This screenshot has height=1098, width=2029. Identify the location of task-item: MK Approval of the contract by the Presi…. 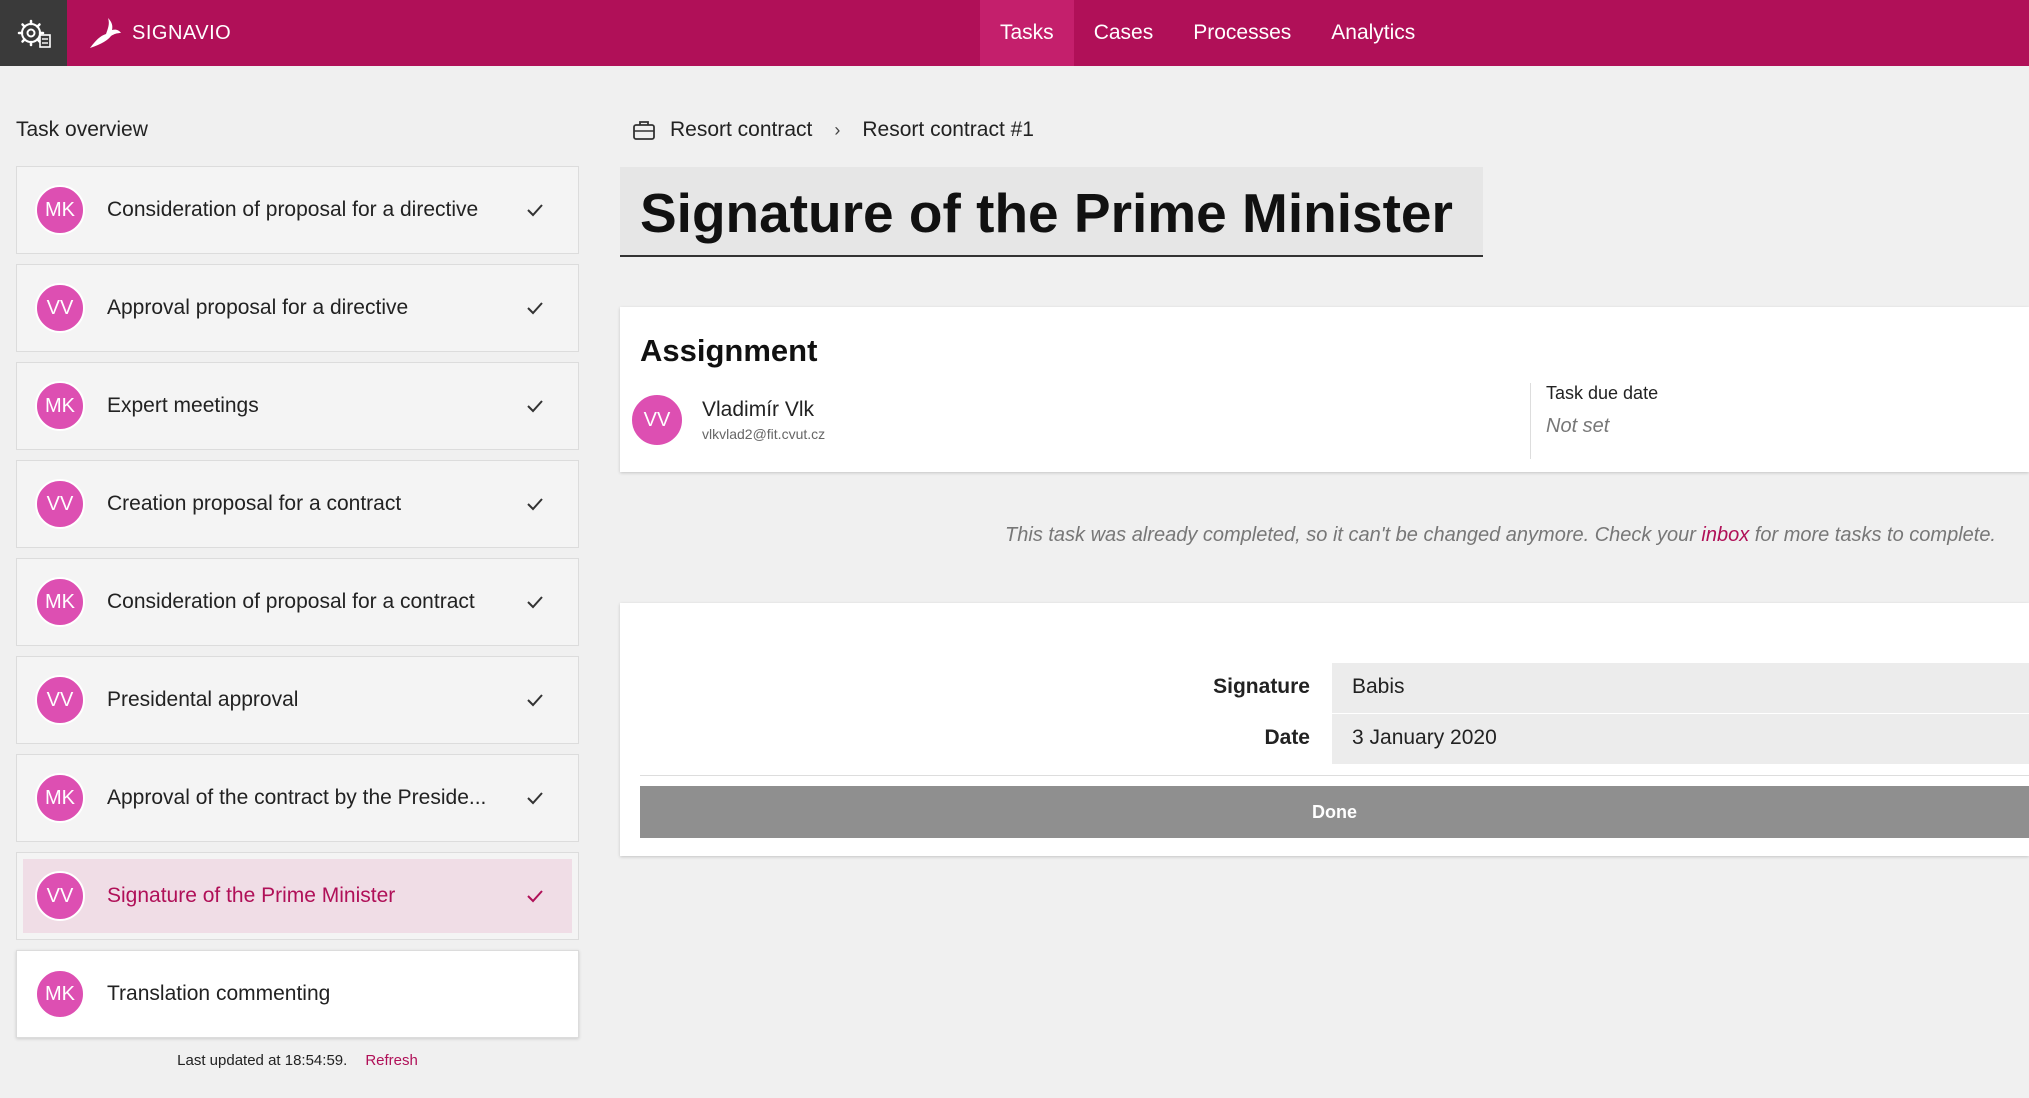
(297, 798).